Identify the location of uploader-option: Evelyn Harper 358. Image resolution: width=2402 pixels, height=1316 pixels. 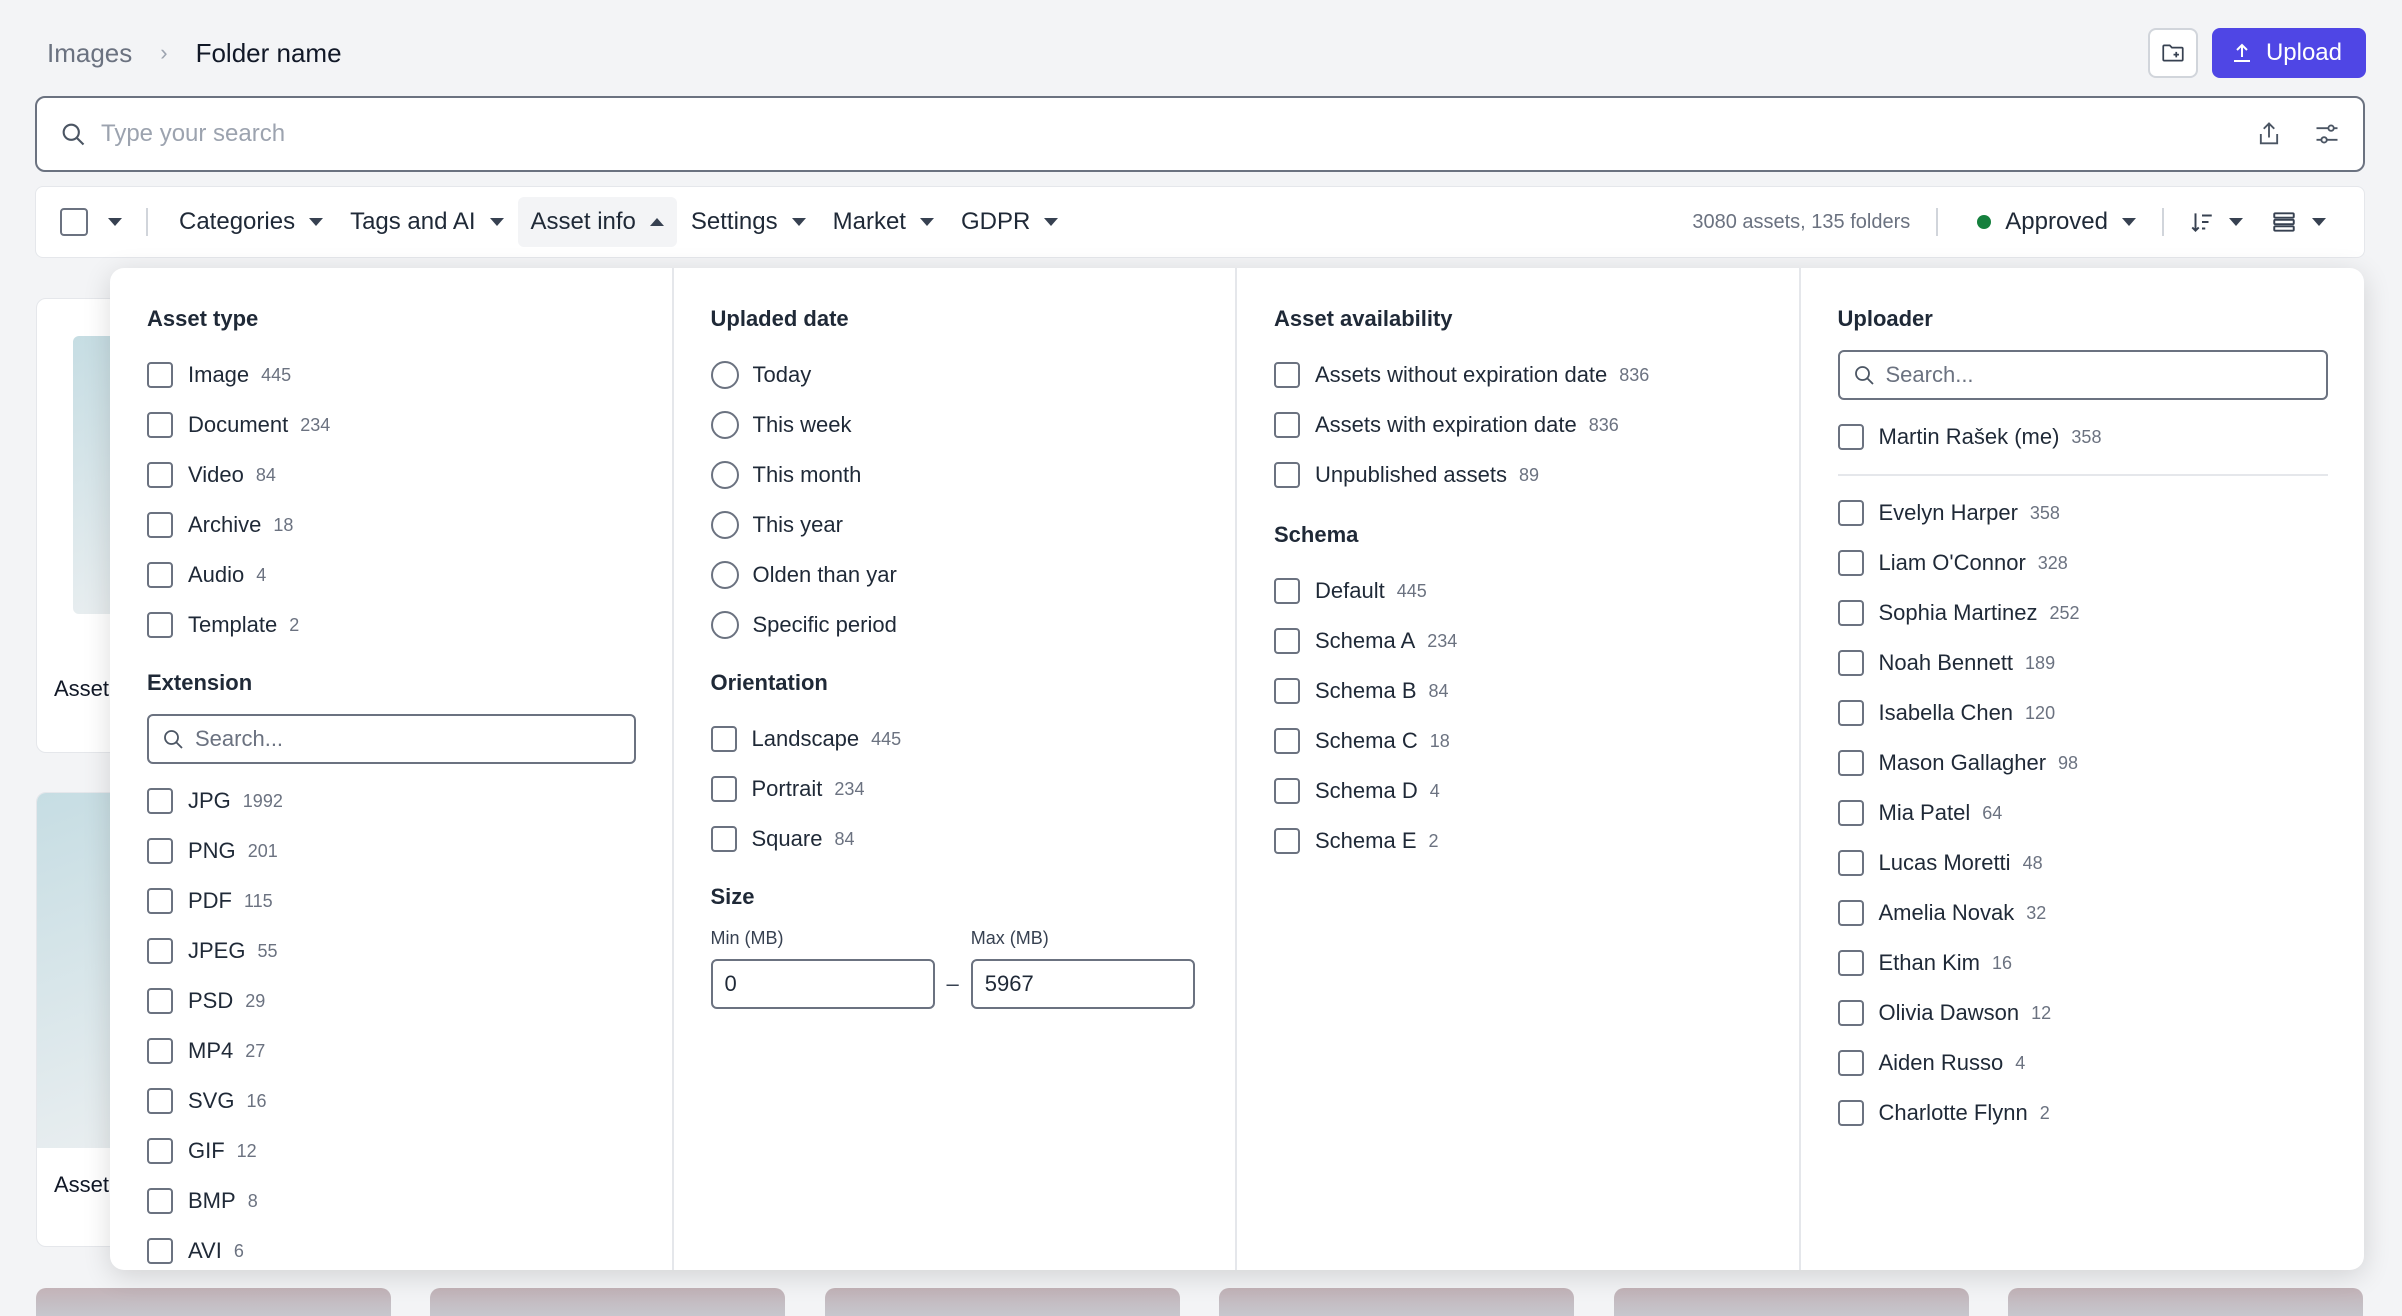
(2083, 513).